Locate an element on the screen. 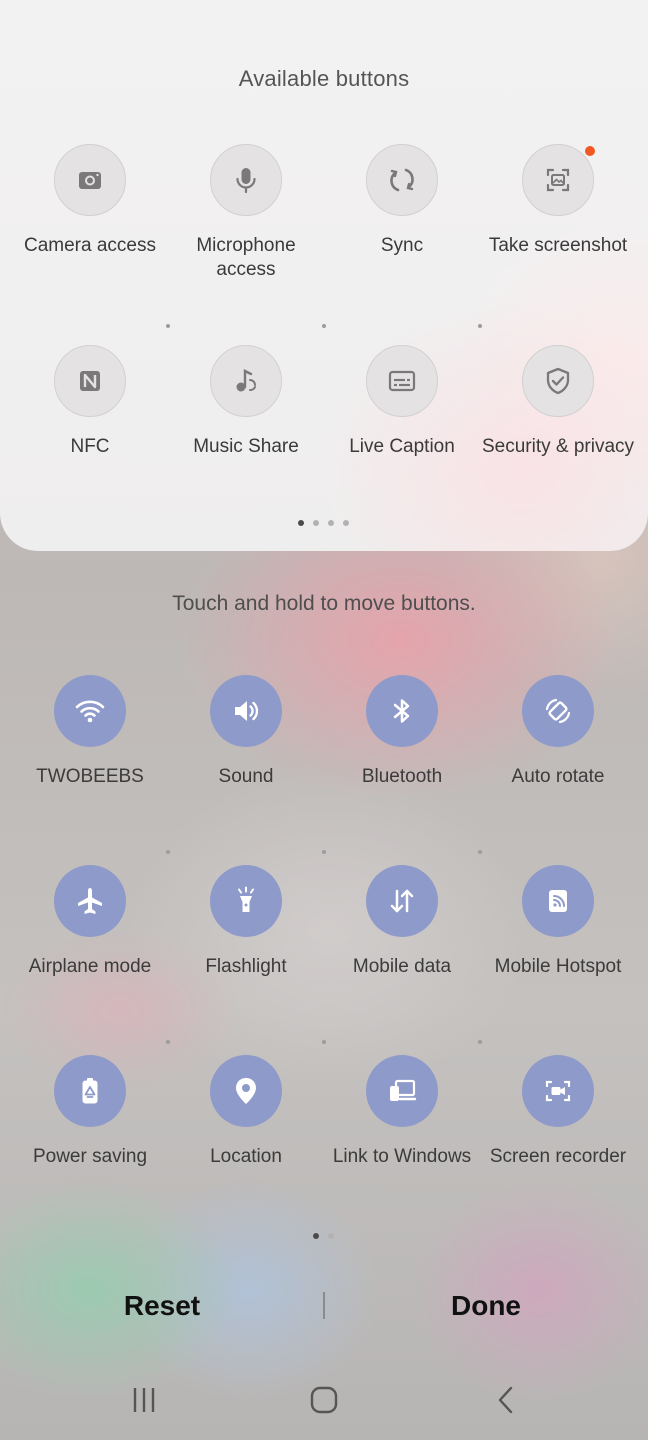 This screenshot has width=648, height=1440. link-to-windows-icon is located at coordinates (403, 1090).